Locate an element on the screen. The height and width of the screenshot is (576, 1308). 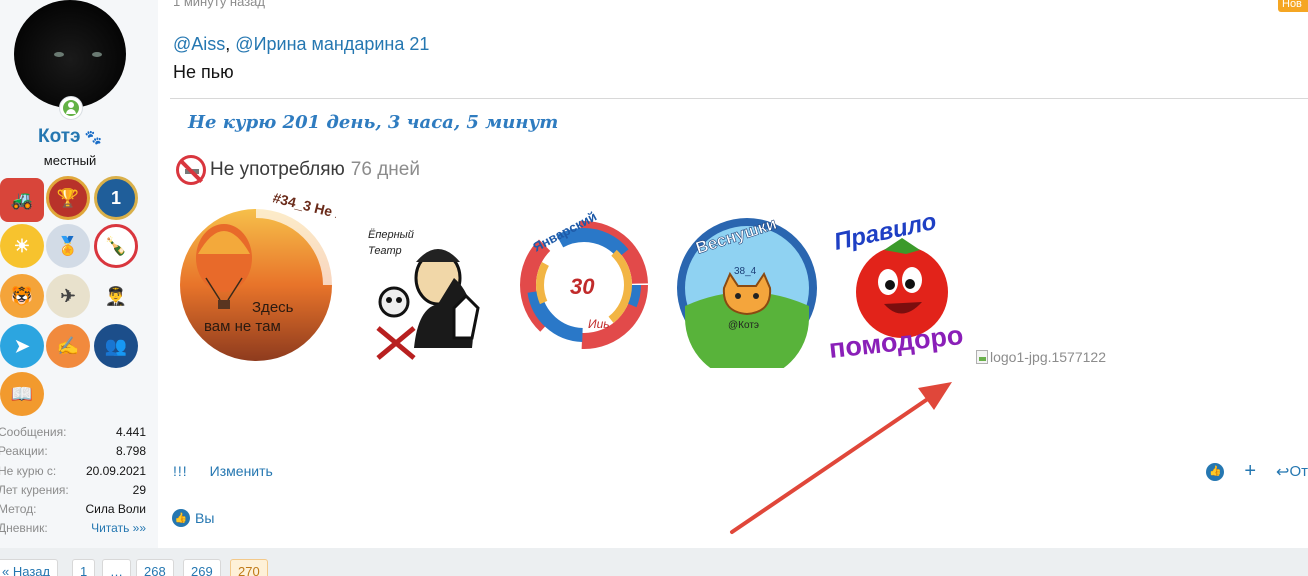
page-button: 1 is located at coordinates (84, 567).